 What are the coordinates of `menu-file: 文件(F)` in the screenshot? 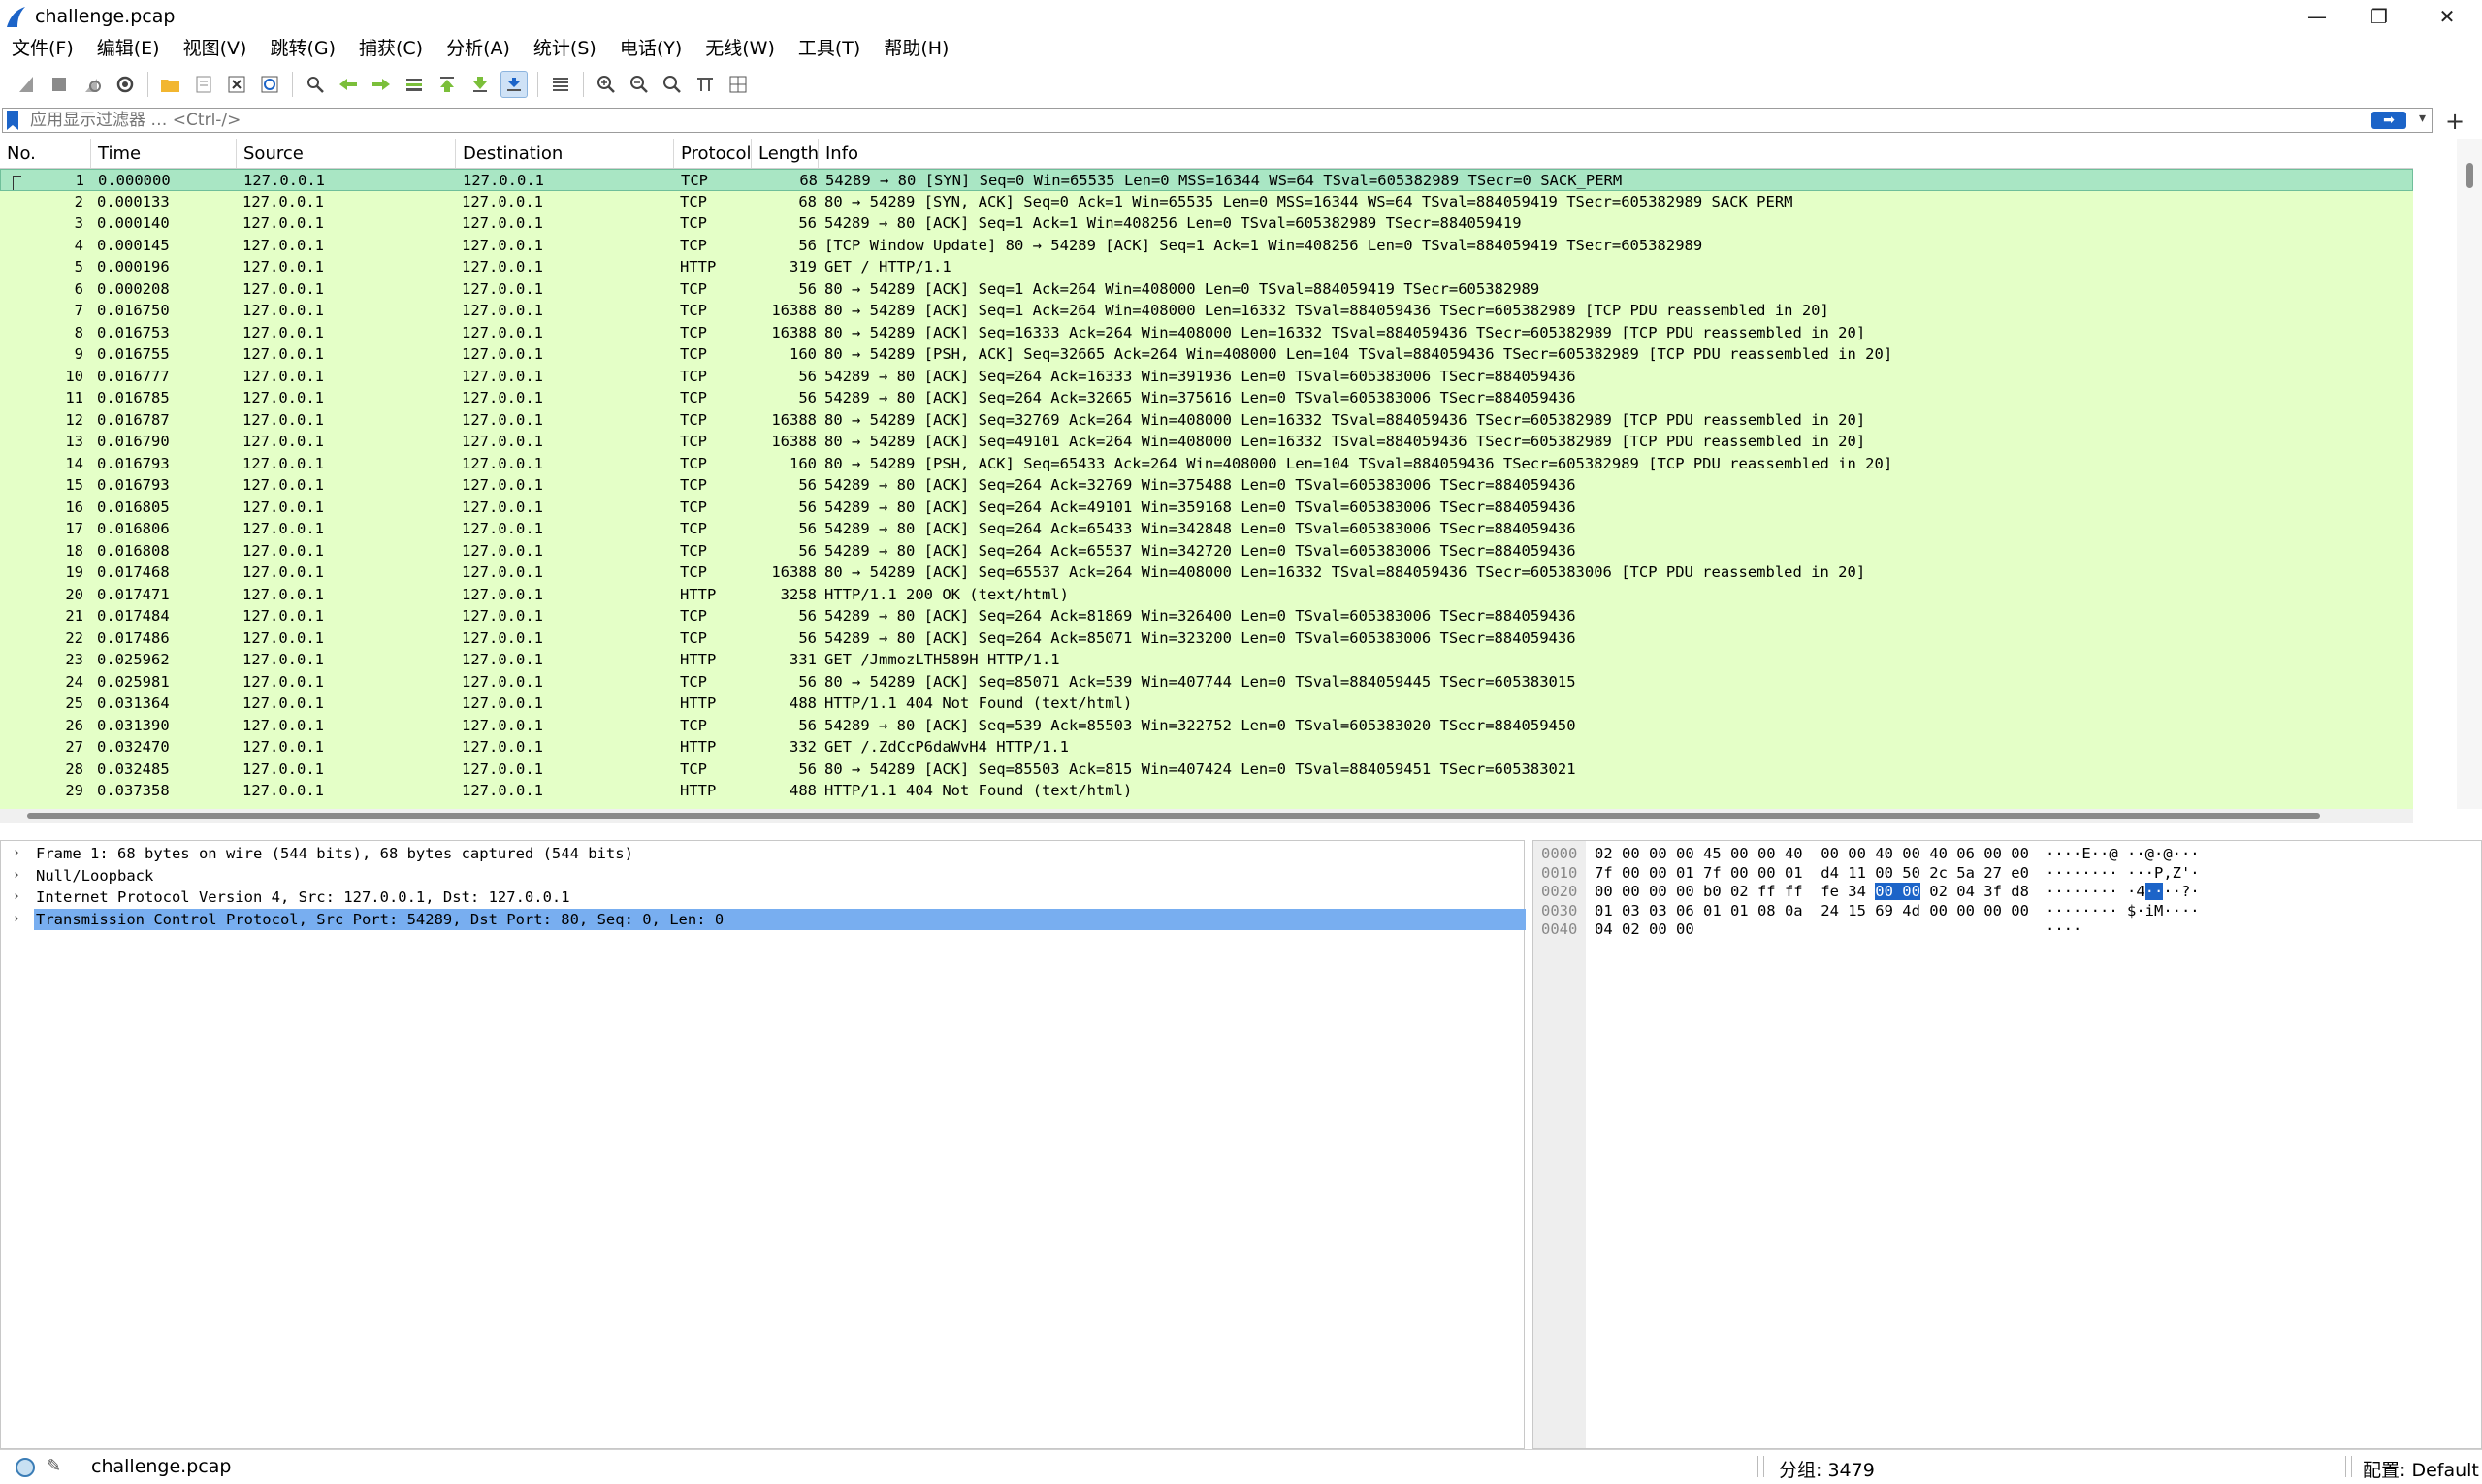 It's located at (42, 49).